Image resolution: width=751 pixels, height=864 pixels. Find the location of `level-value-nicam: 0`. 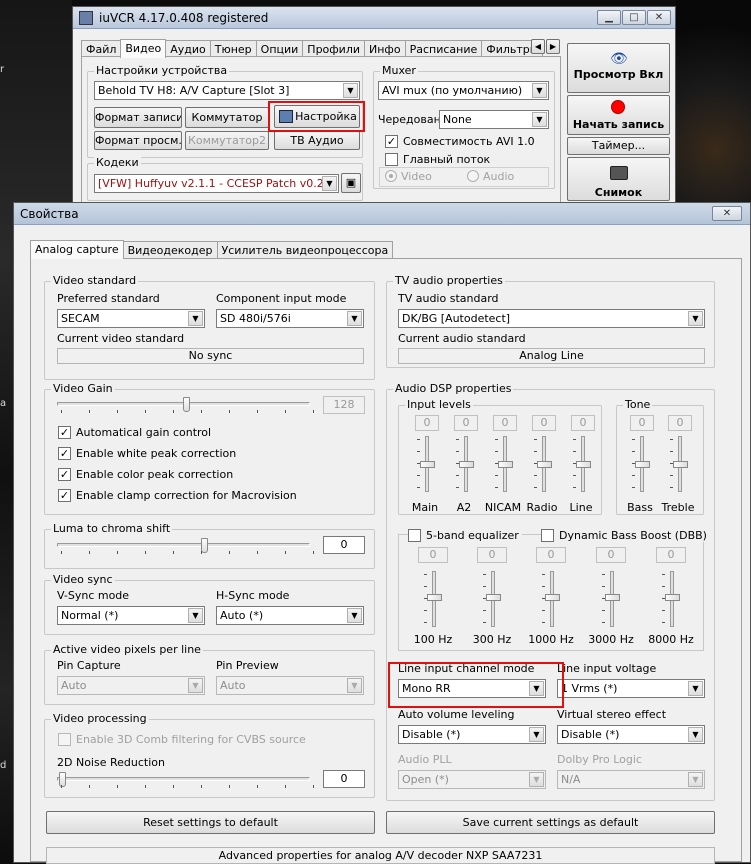

level-value-nicam: 0 is located at coordinates (505, 423).